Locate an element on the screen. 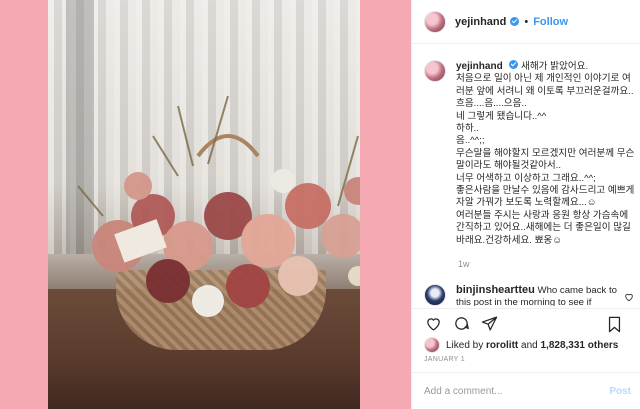 This screenshot has width=640, height=409. caption-line: 네 그렇게 됐습니다..^^ is located at coordinates (501, 116).